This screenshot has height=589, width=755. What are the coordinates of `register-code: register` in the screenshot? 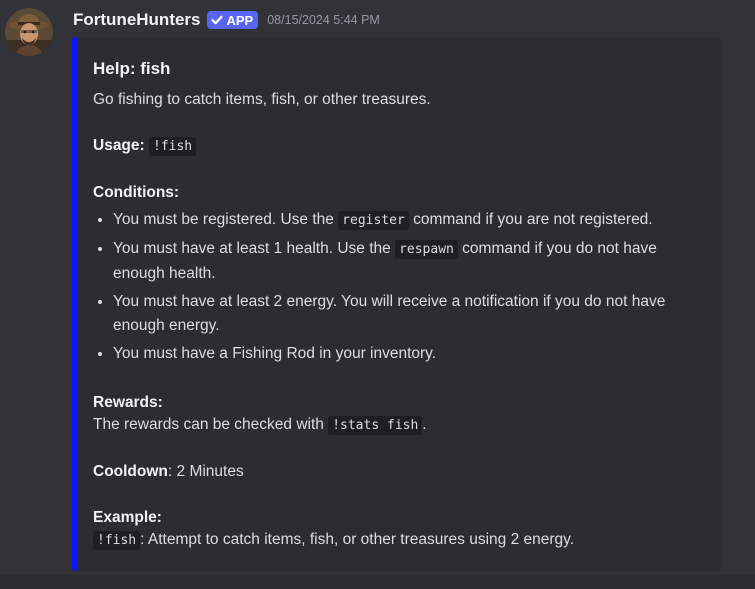 It's located at (373, 220).